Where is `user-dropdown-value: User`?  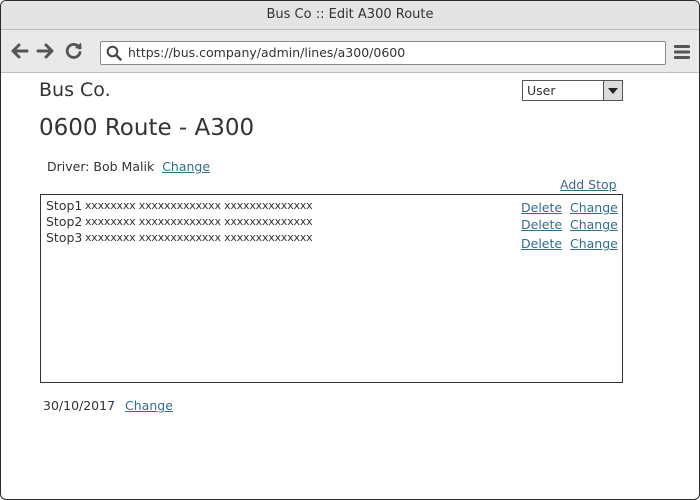
user-dropdown-value: User is located at coordinates (541, 90).